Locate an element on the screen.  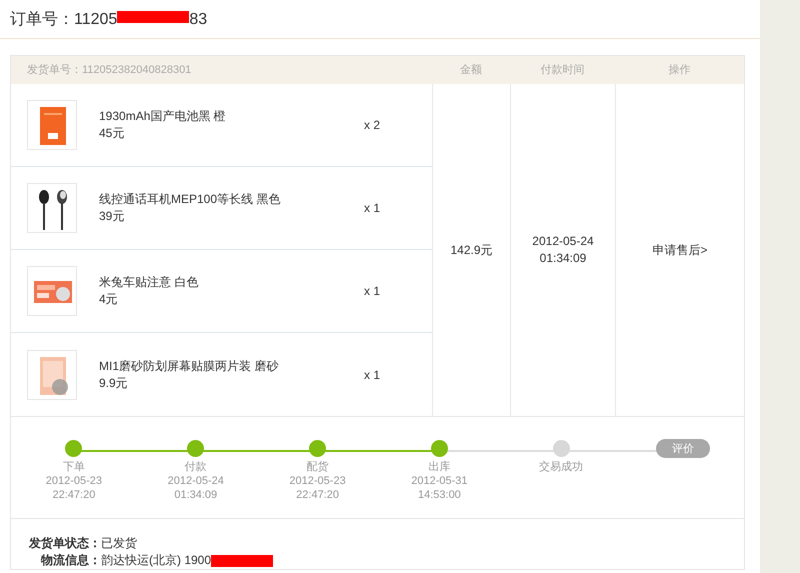
shipment-number: 发货单号：112052382040828301 is located at coordinates (109, 70).